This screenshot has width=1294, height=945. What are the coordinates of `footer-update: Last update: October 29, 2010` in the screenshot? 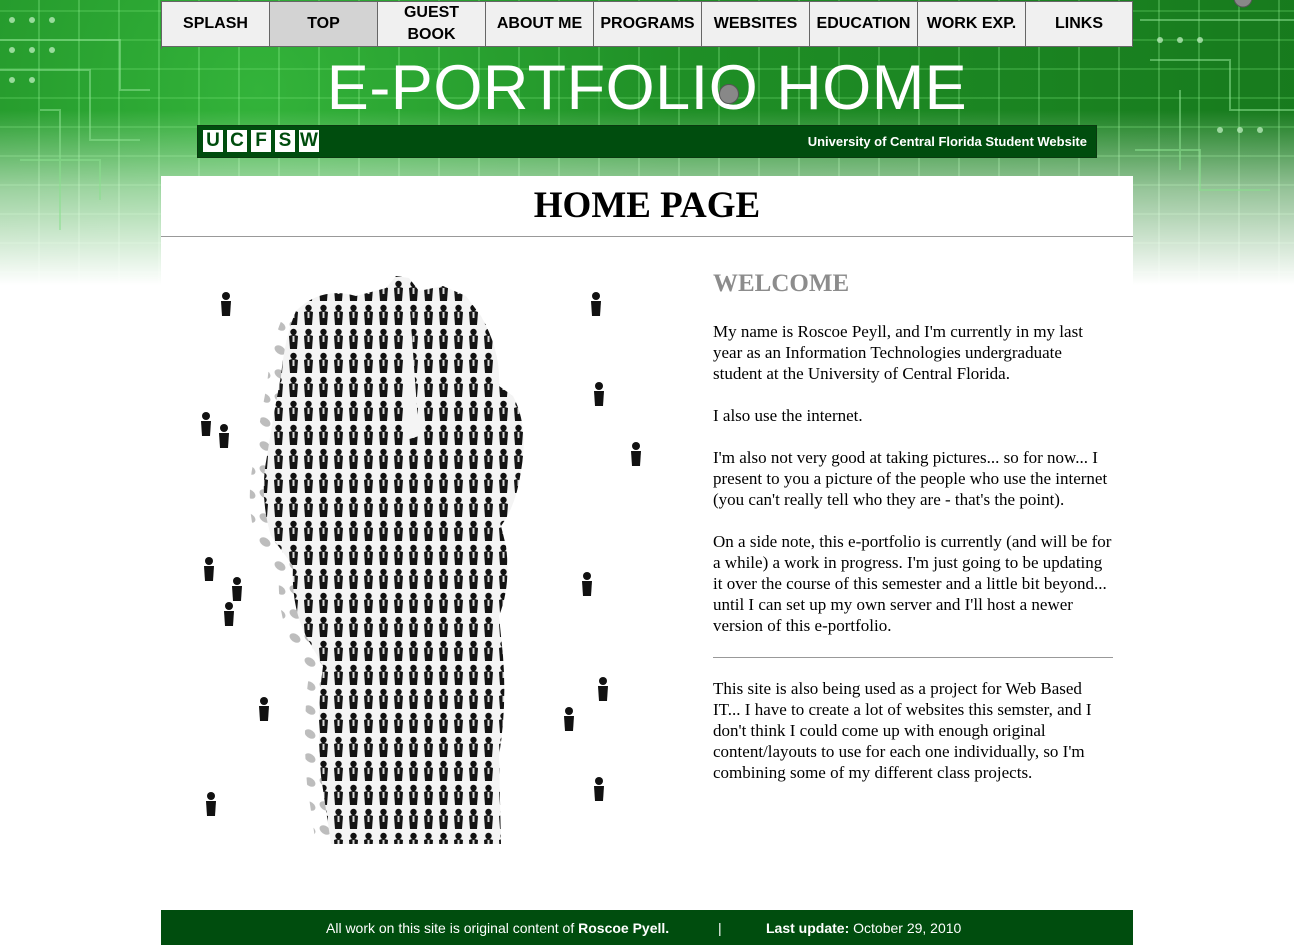 It's located at (863, 928).